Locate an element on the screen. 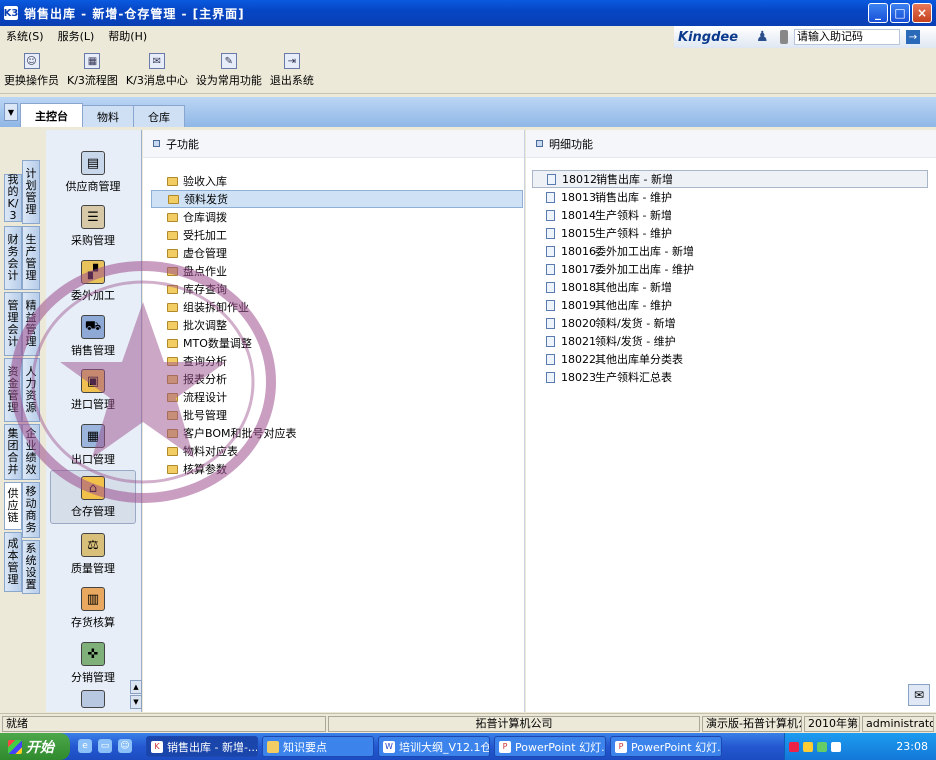  sub-function-item: 组装拆卸作业 is located at coordinates (337, 307).